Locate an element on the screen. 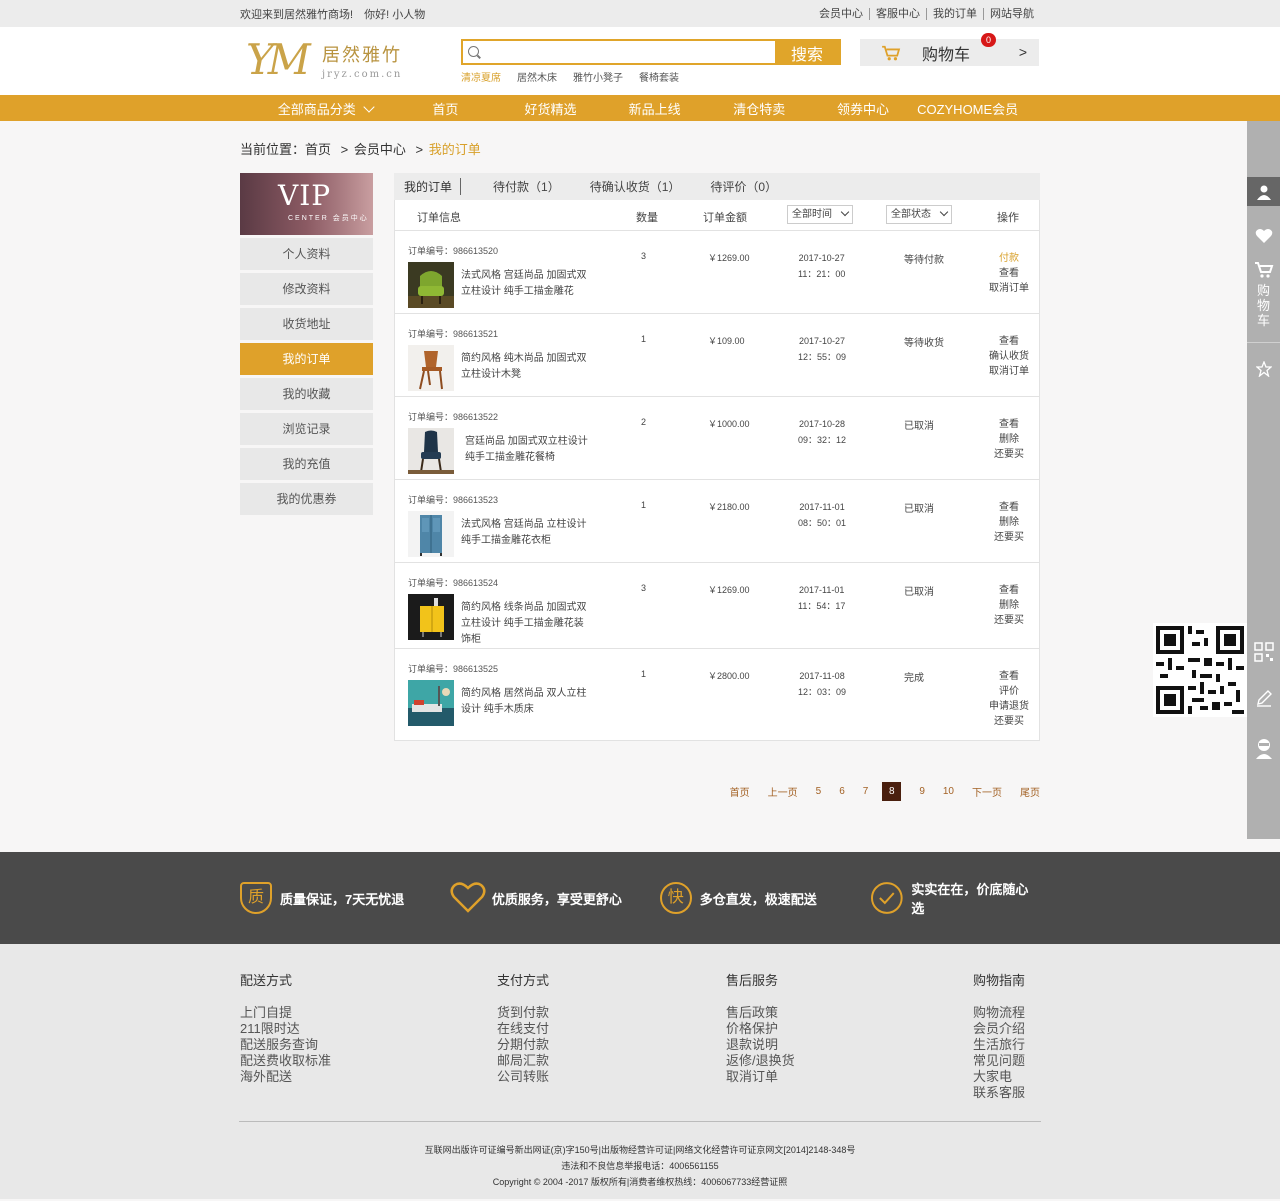 This screenshot has width=1280, height=1201. top-link-my-orders: 我的订单 is located at coordinates (954, 13).